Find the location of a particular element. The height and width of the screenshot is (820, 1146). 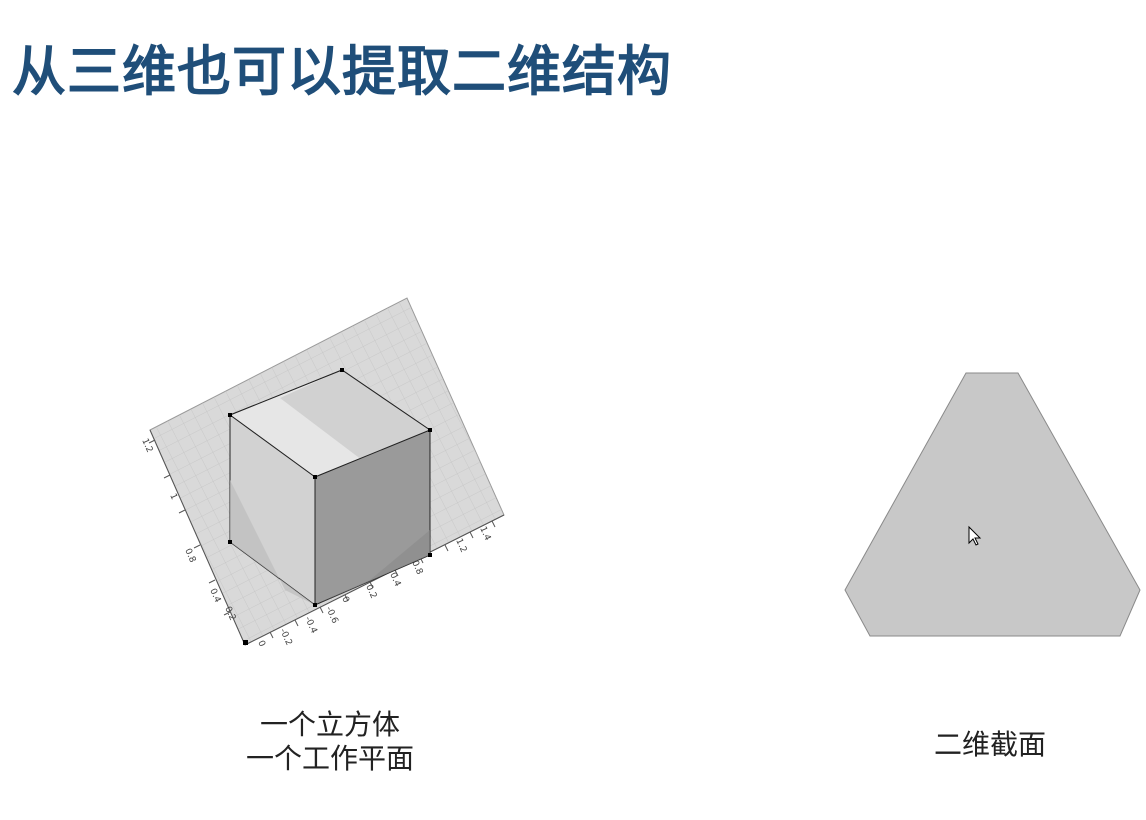

tick-label: 0 is located at coordinates (261, 644).